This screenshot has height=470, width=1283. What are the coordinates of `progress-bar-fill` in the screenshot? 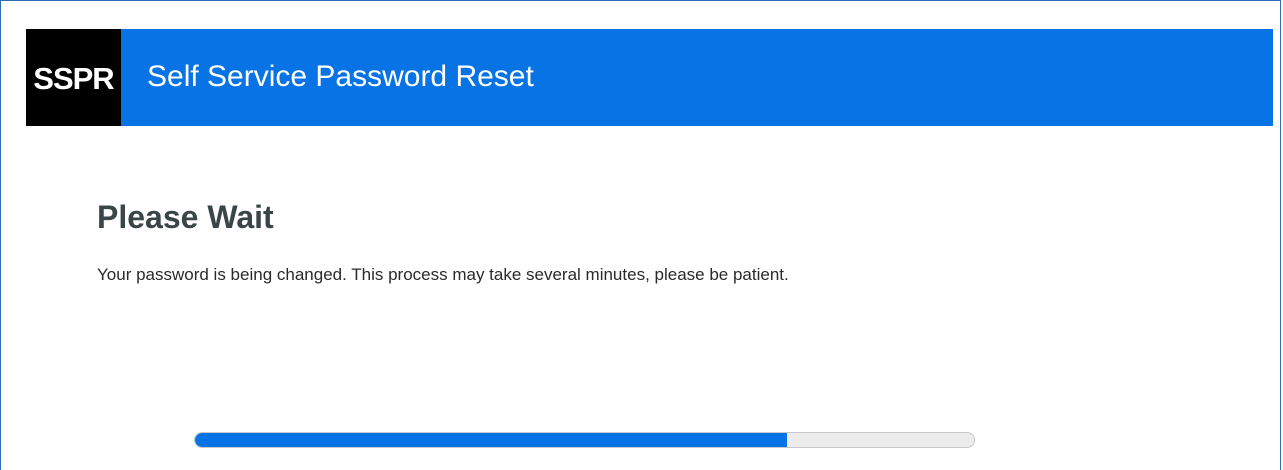 It's located at (491, 440).